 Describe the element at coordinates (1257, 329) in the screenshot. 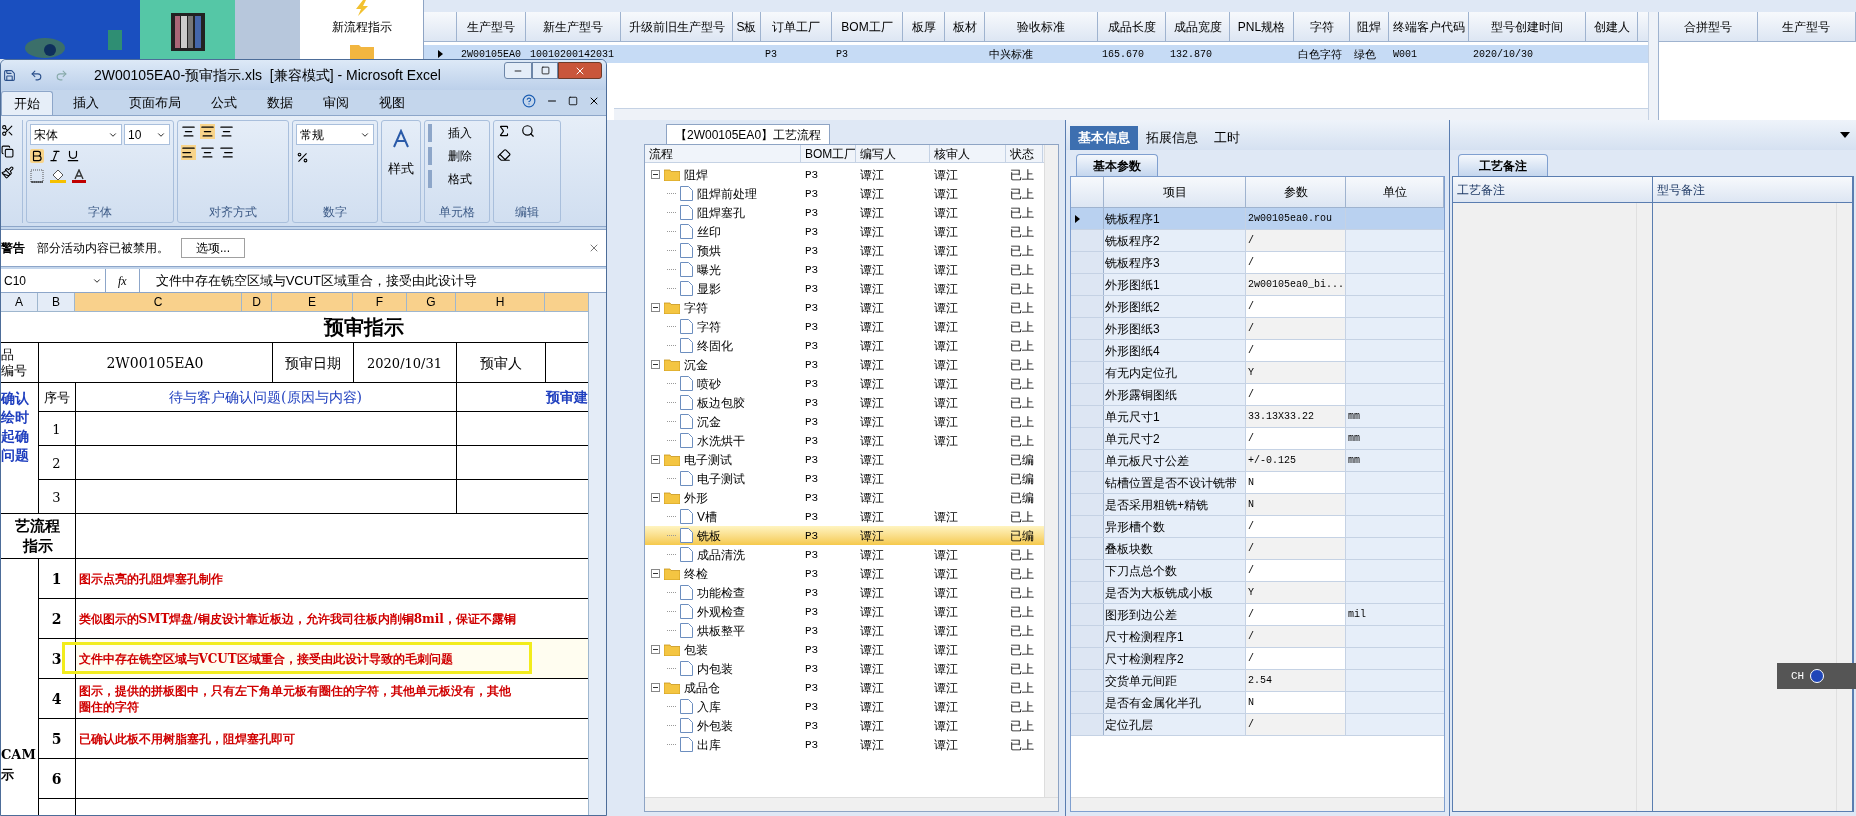

I see `table-row: 外形图纸3 /` at that location.